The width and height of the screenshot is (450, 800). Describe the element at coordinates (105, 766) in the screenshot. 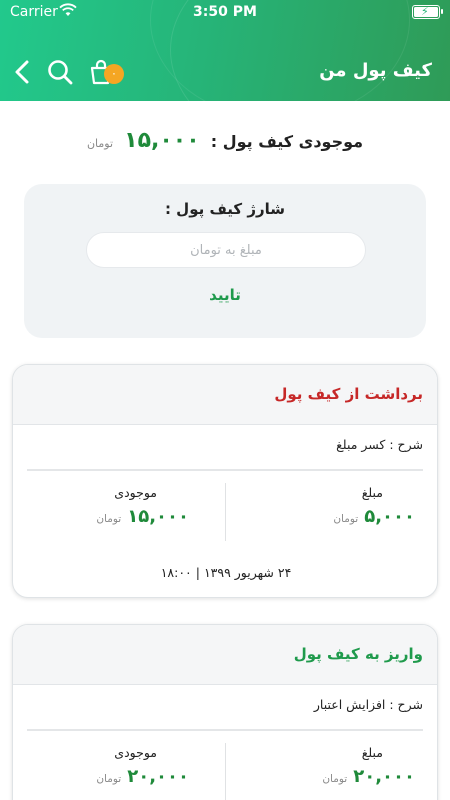

I see `transaction-balance: موجودی ۲۰,۰۰۰ تومان` at that location.